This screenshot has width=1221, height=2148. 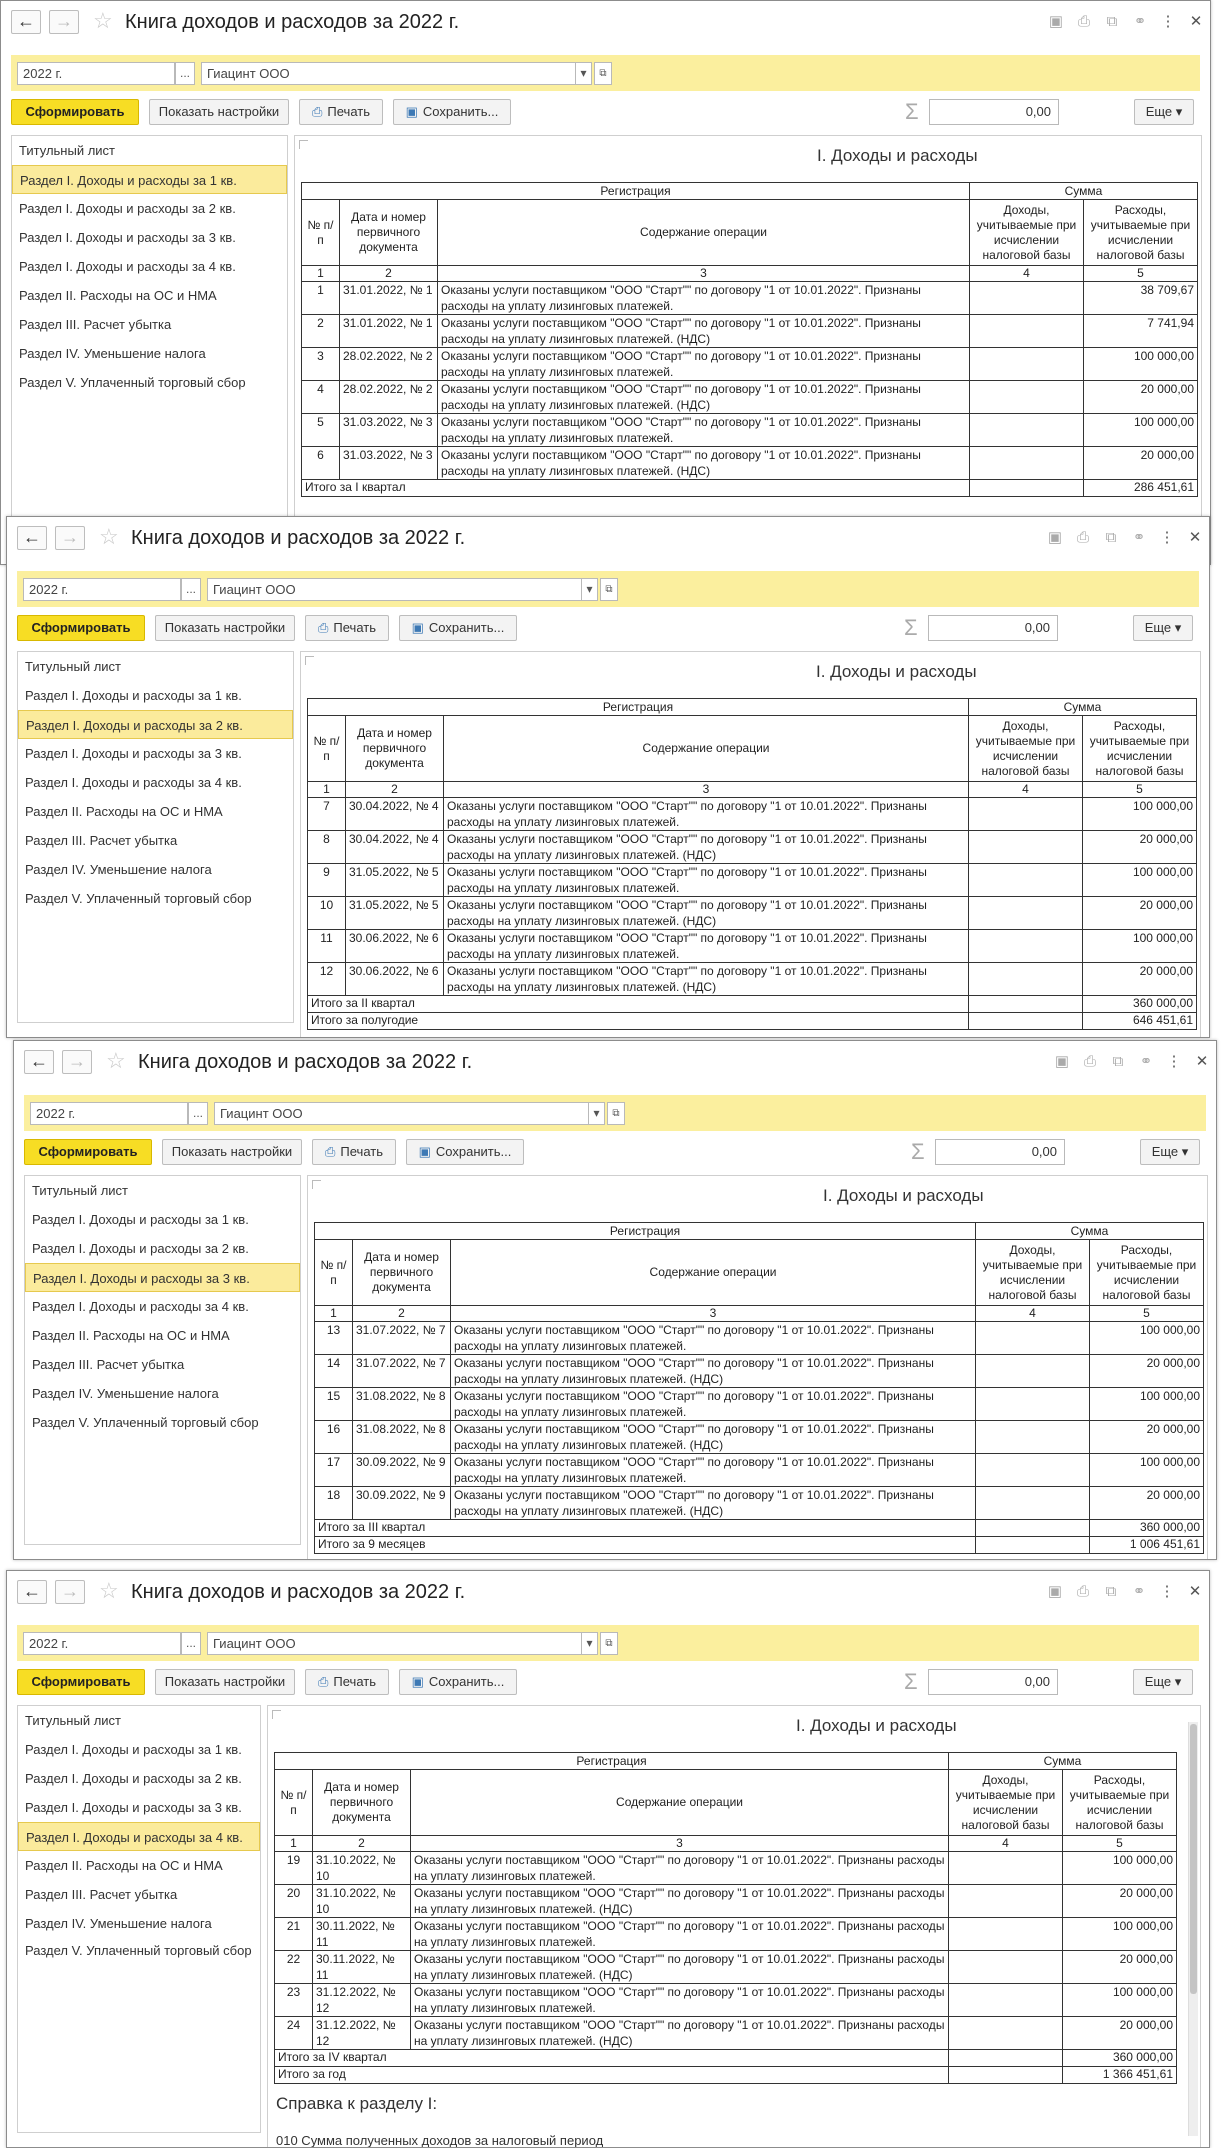 I want to click on report-scrollbar, so click(x=1193, y=1929).